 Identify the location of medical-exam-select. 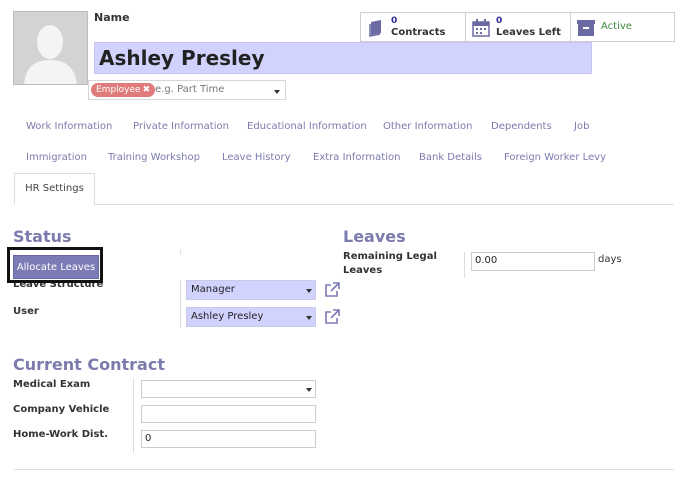
(228, 389).